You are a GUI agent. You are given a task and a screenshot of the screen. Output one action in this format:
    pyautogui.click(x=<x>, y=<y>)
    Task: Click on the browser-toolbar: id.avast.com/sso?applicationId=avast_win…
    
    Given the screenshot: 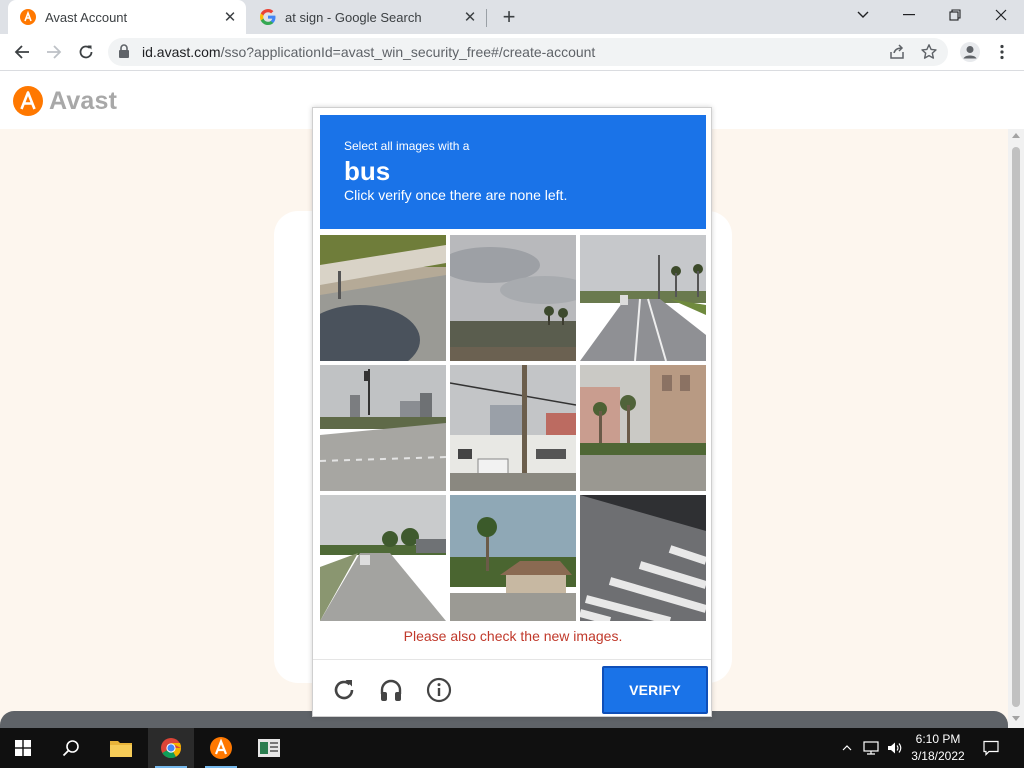 What is the action you would take?
    pyautogui.click(x=512, y=52)
    